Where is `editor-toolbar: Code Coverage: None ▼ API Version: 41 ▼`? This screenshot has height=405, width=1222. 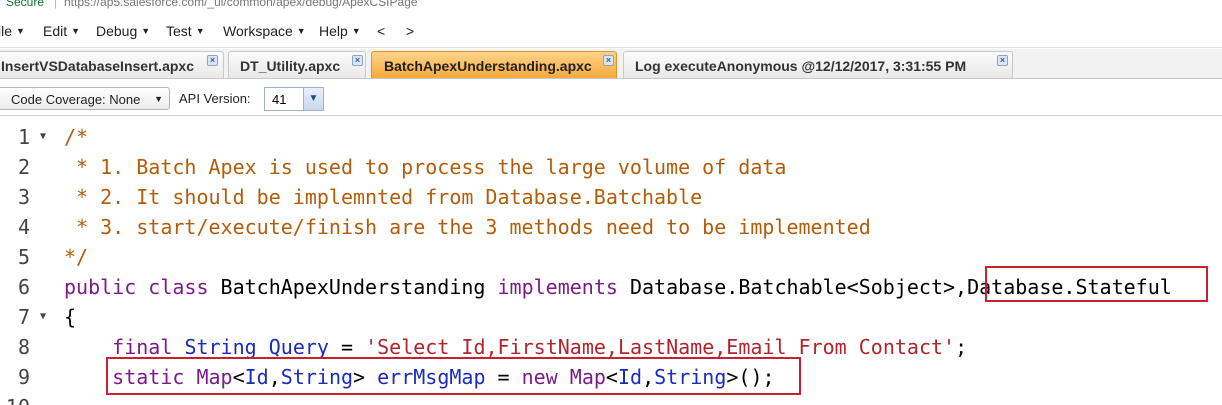 editor-toolbar: Code Coverage: None ▼ API Version: 41 ▼ is located at coordinates (611, 98).